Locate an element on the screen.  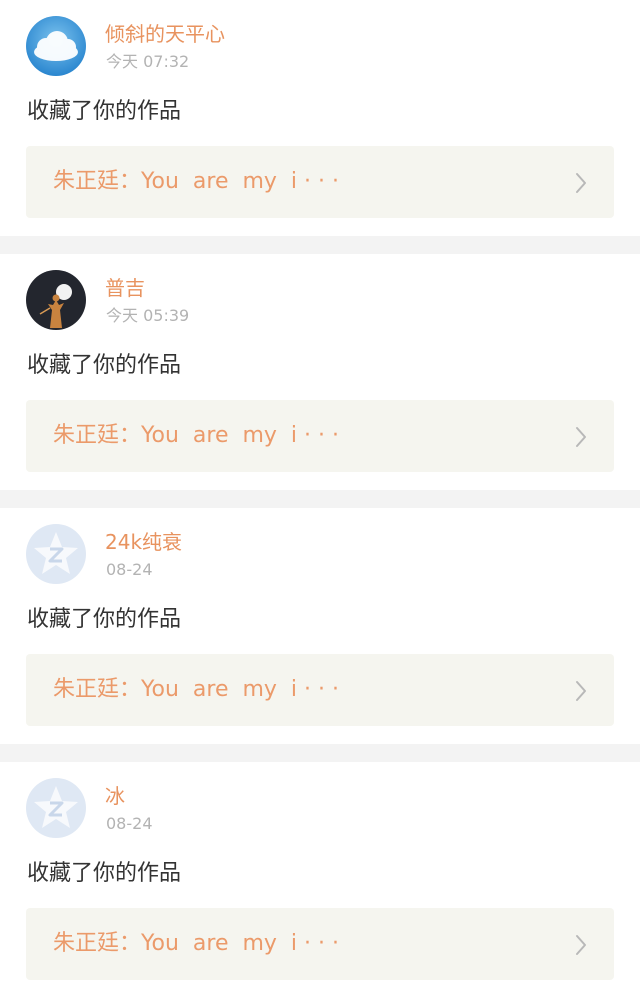
username: 普吉 is located at coordinates (125, 288).